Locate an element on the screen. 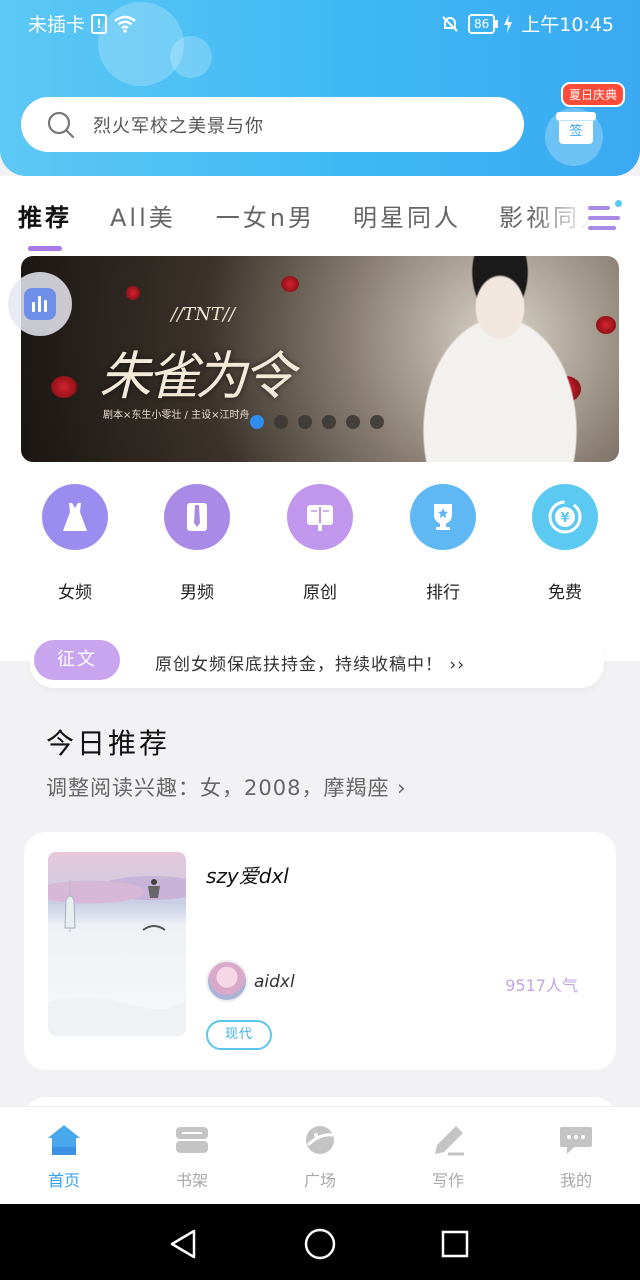 This screenshot has width=640, height=1280. nav-bookshelf: 书架 is located at coordinates (192, 1155).